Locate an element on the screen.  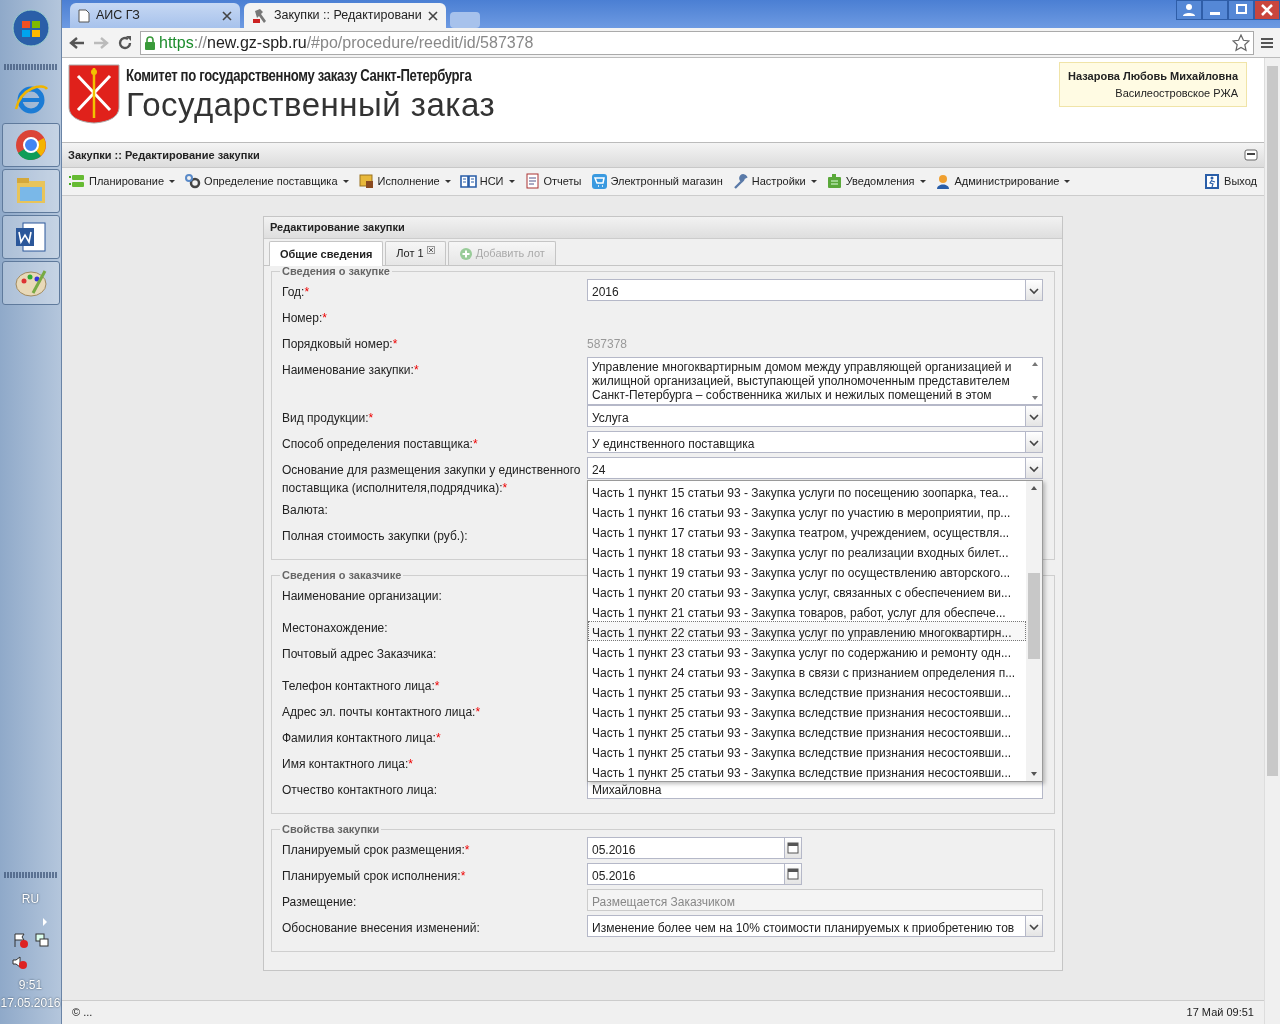
exit-button: Выход is located at coordinates (1230, 181).